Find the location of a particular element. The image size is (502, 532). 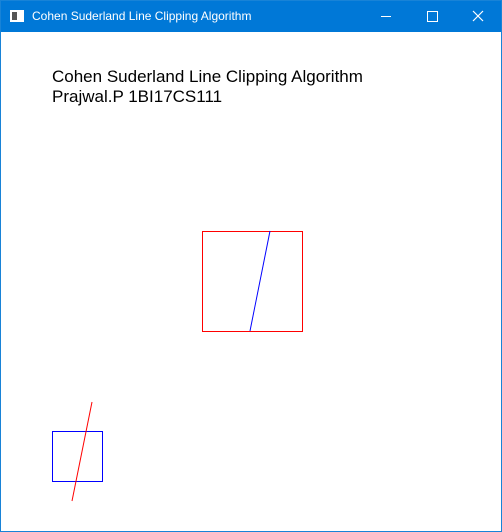

minimize-icon is located at coordinates (386, 16).